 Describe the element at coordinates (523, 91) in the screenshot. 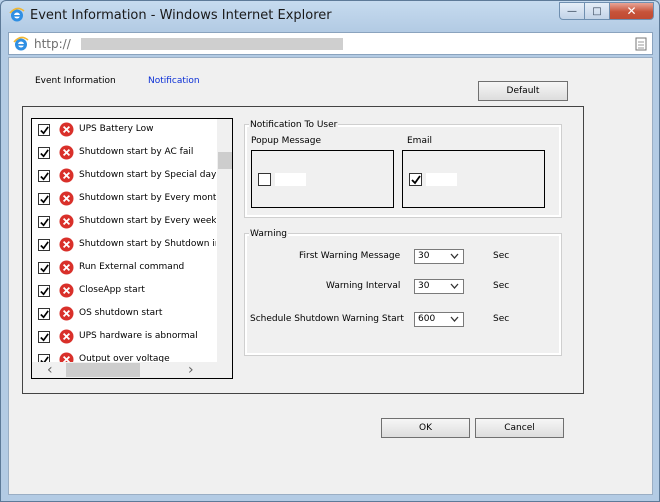

I see `default-button: Default` at that location.